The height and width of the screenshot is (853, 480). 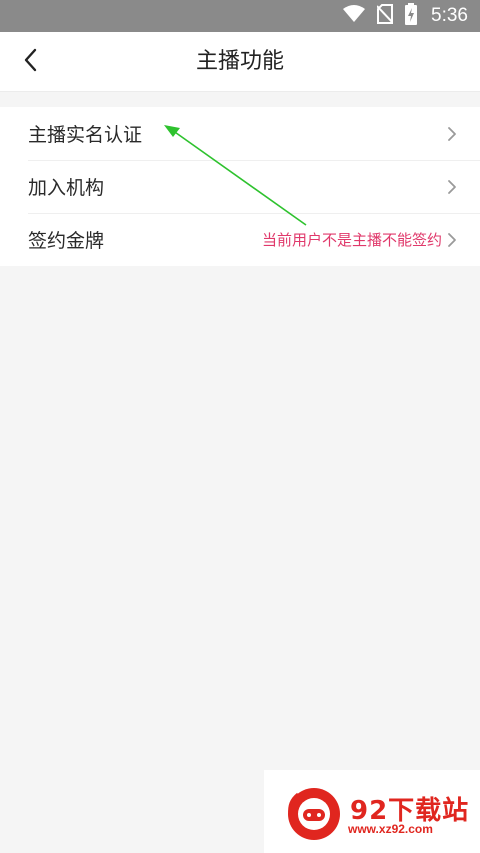 What do you see at coordinates (66, 241) in the screenshot?
I see `menu-item-label: 签约金牌` at bounding box center [66, 241].